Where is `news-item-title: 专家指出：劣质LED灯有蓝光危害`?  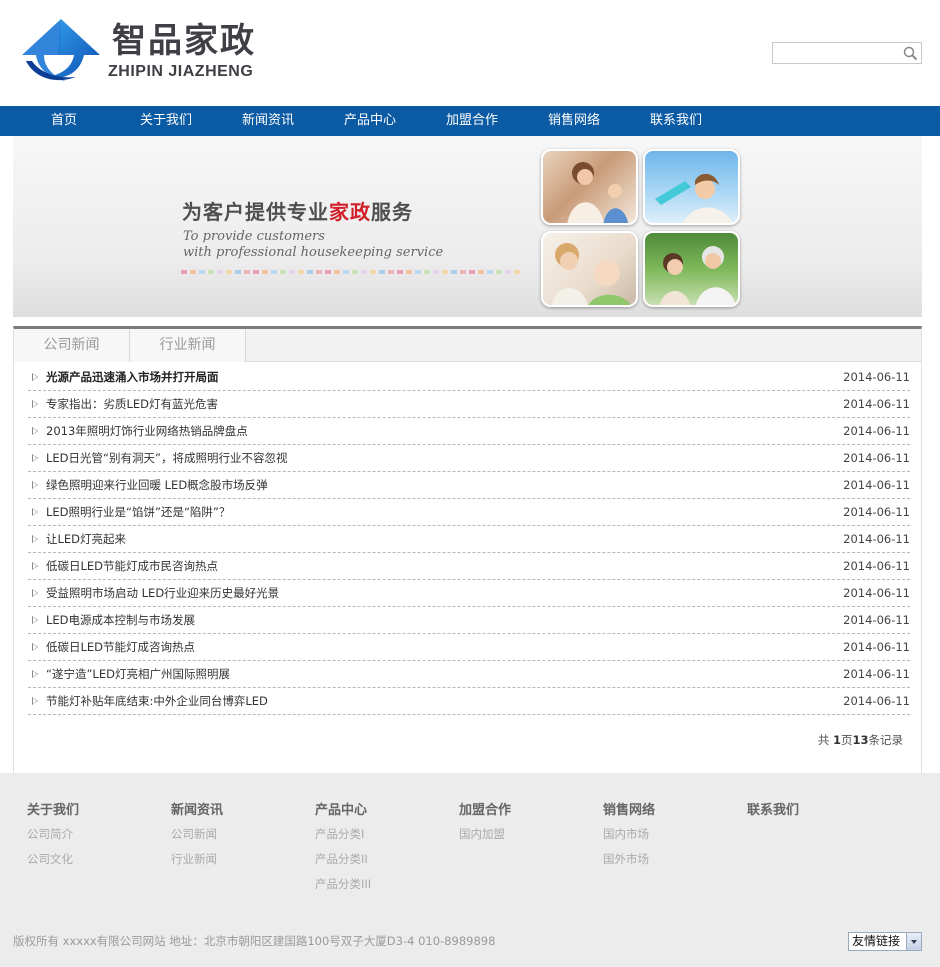 news-item-title: 专家指出：劣质LED灯有蓝光危害 is located at coordinates (132, 404).